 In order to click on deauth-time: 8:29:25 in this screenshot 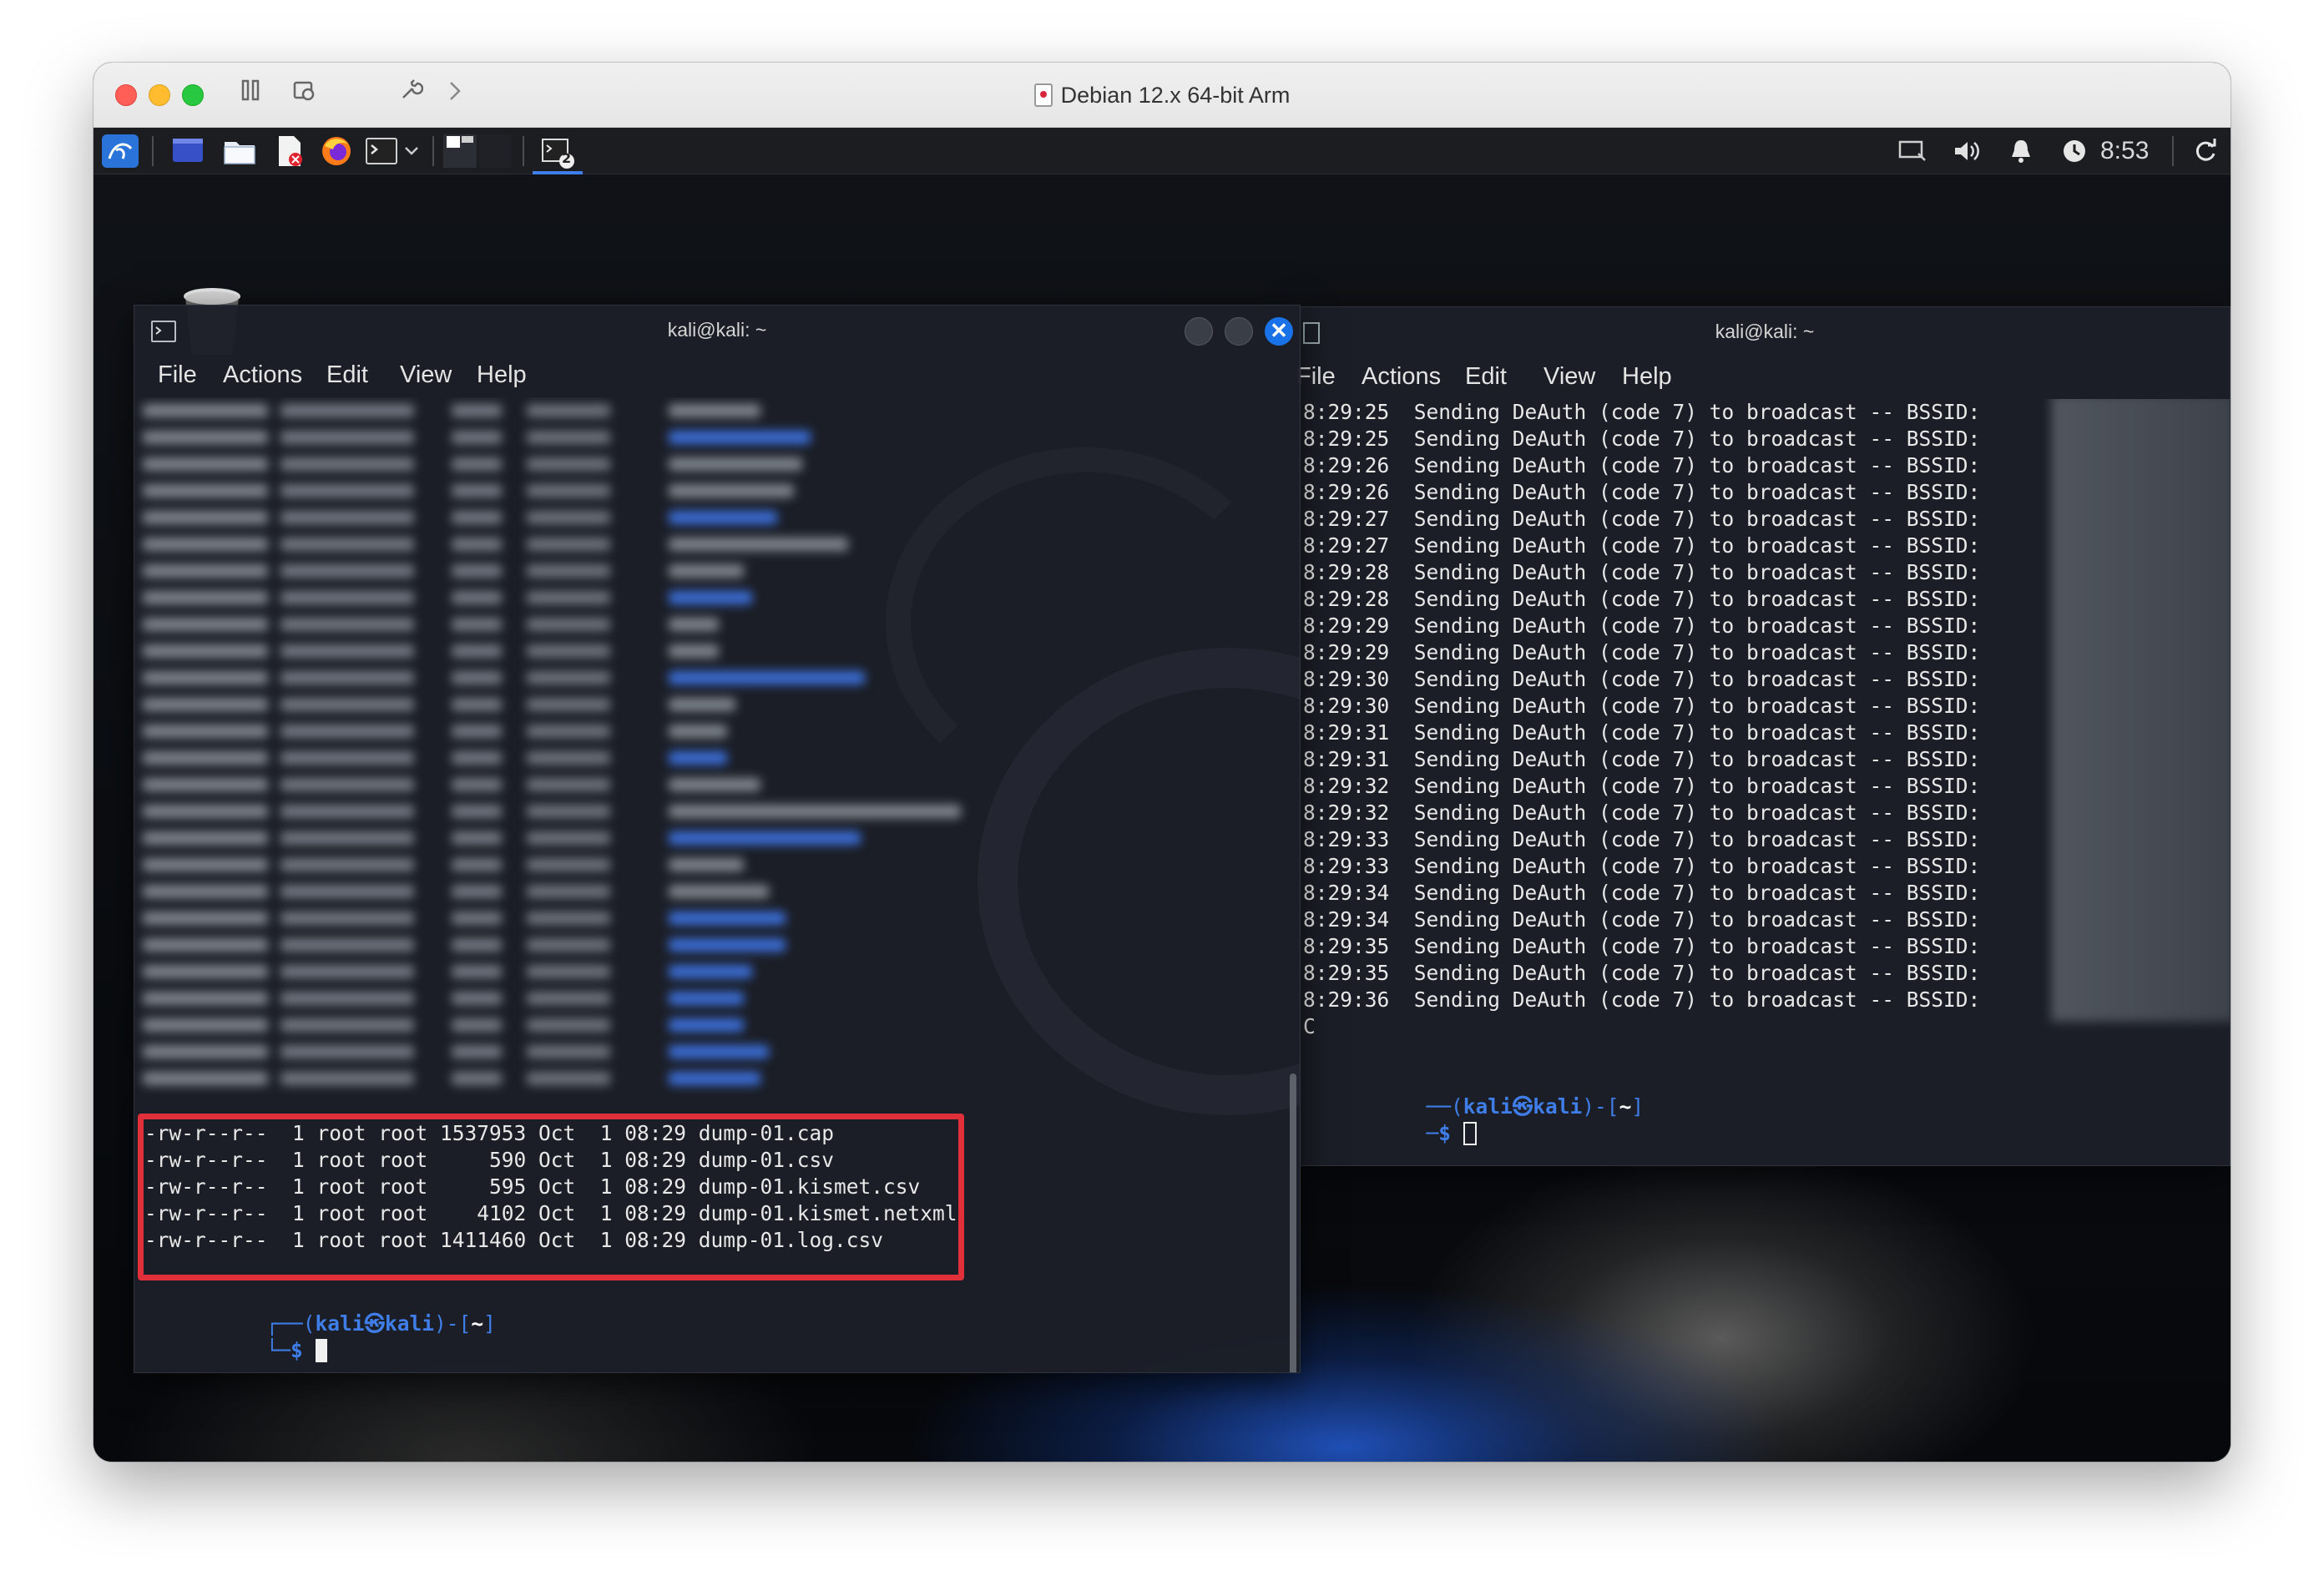, I will do `click(1346, 412)`.